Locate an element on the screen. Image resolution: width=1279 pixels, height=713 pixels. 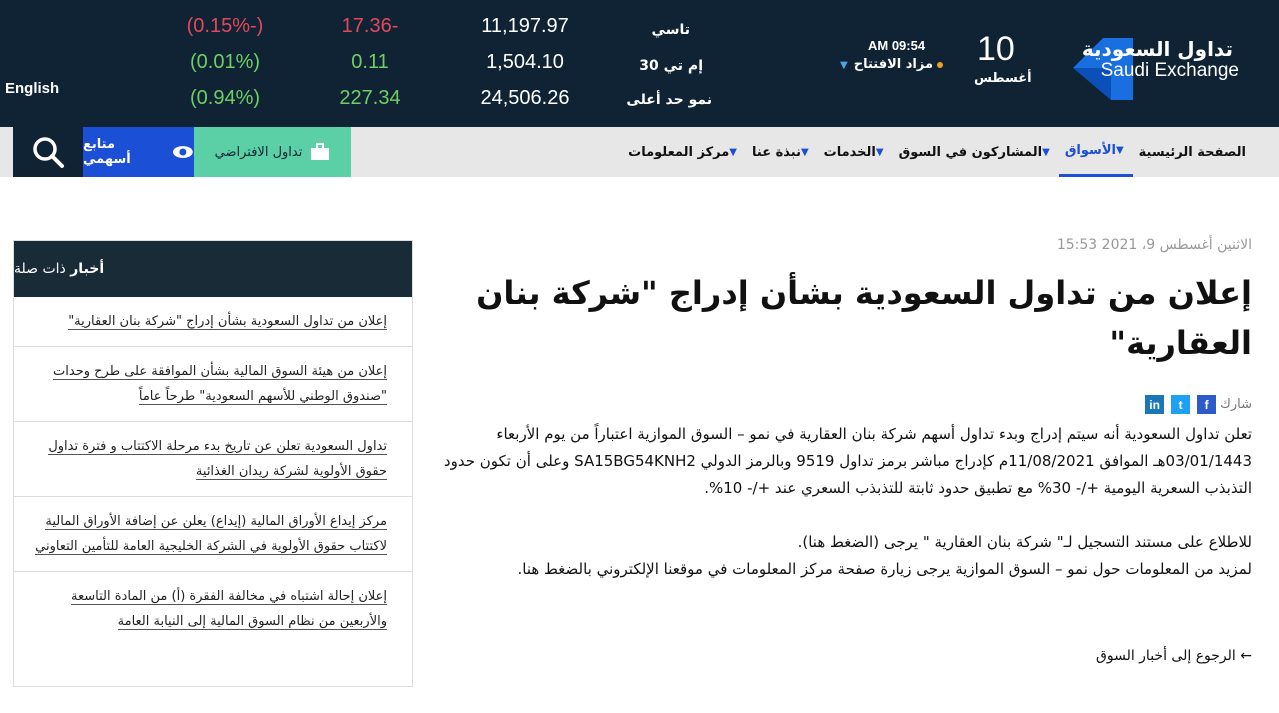
search-button is located at coordinates (48, 152).